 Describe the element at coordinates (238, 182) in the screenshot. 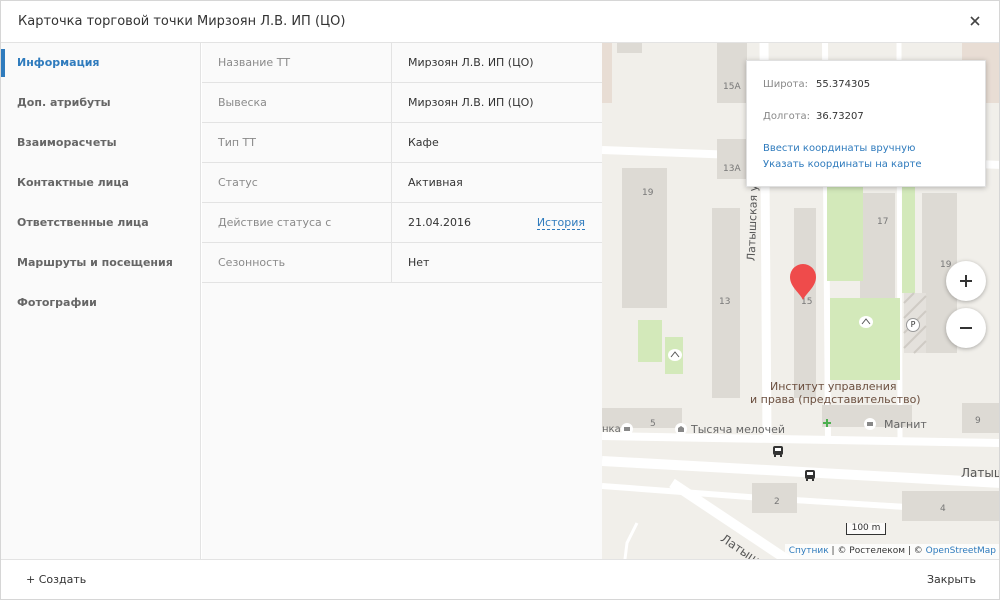

I see `row-label: Статус` at that location.